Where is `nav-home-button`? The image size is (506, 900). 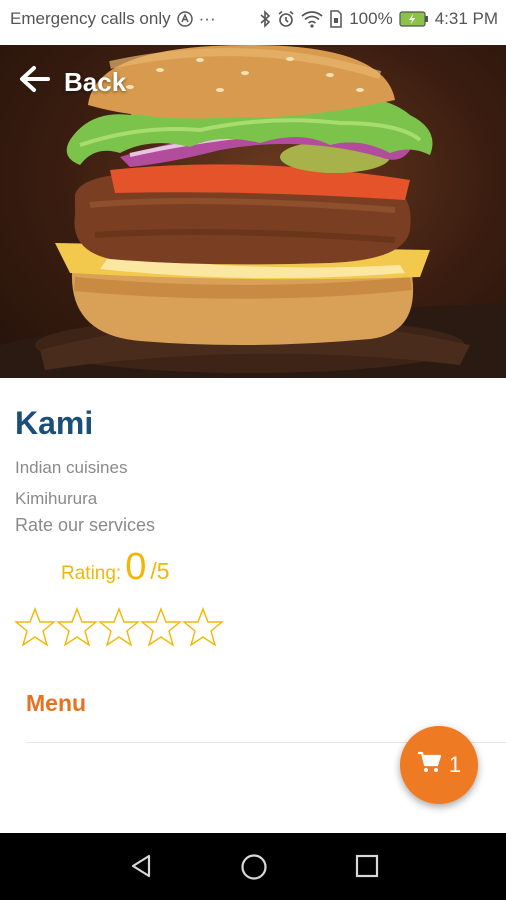
nav-home-button is located at coordinates (254, 869).